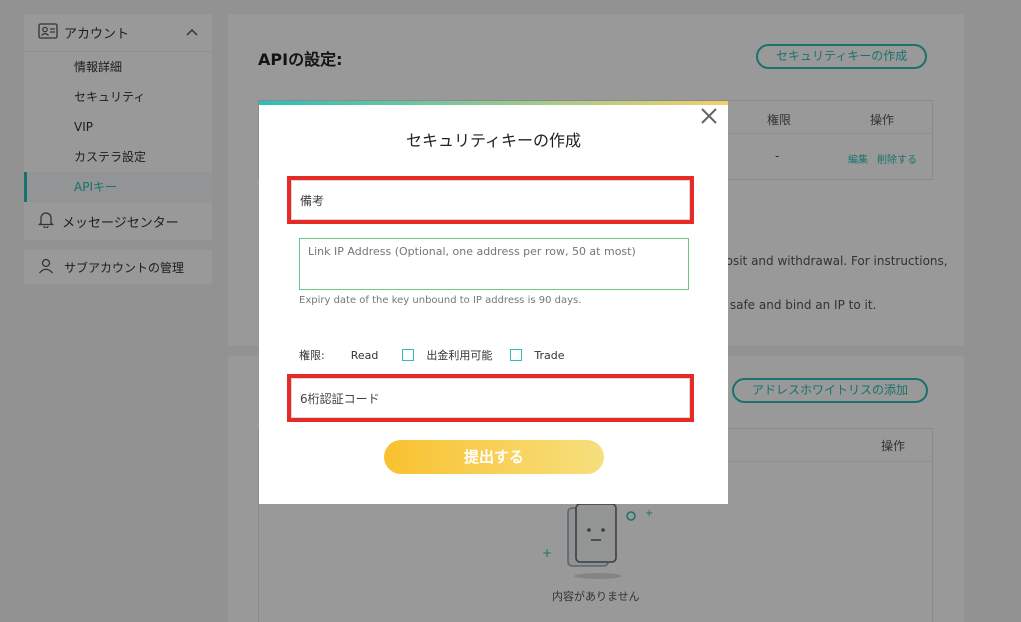  What do you see at coordinates (709, 116) in the screenshot?
I see `close-icon` at bounding box center [709, 116].